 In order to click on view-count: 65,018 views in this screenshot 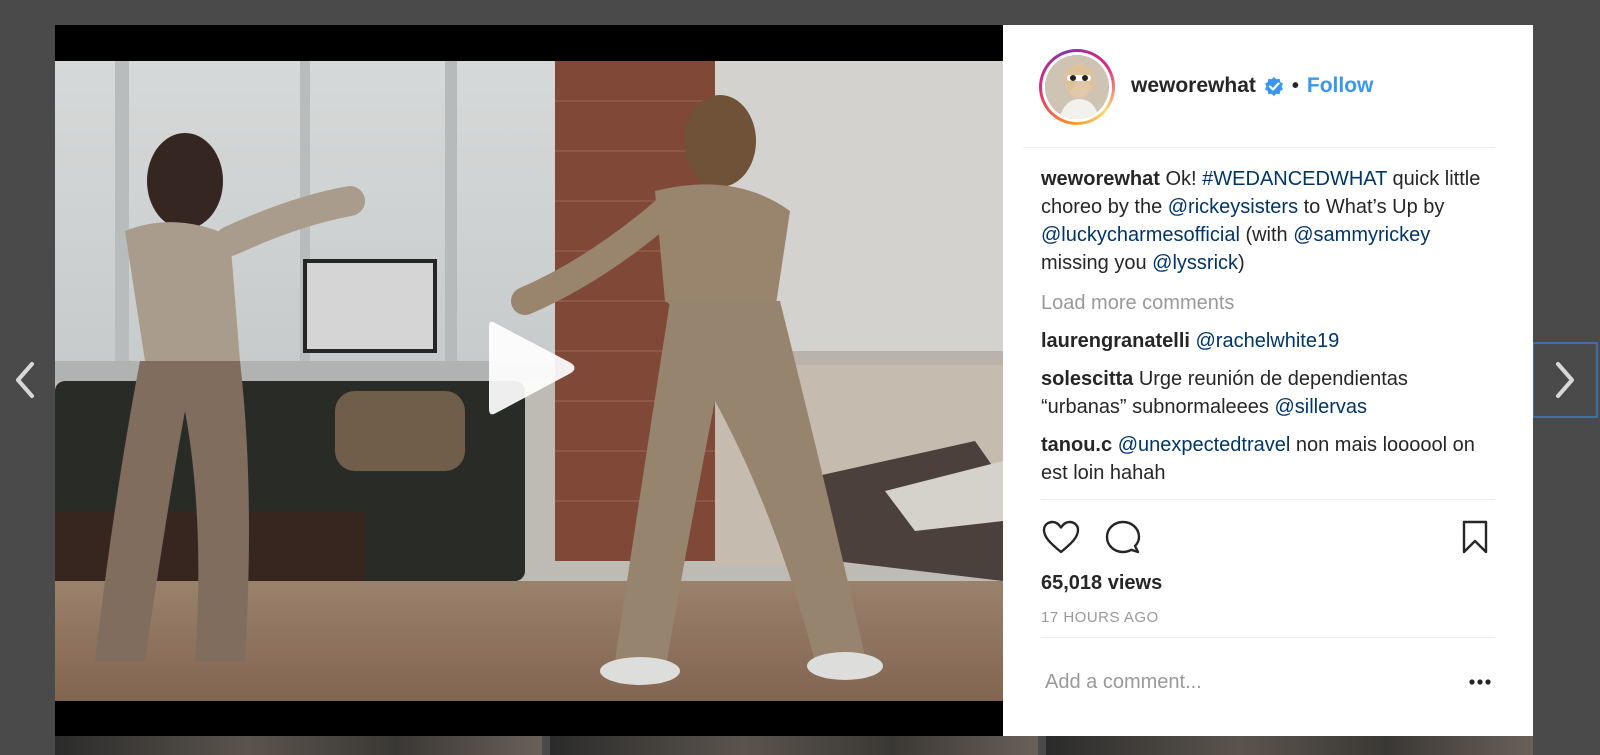, I will do `click(1102, 583)`.